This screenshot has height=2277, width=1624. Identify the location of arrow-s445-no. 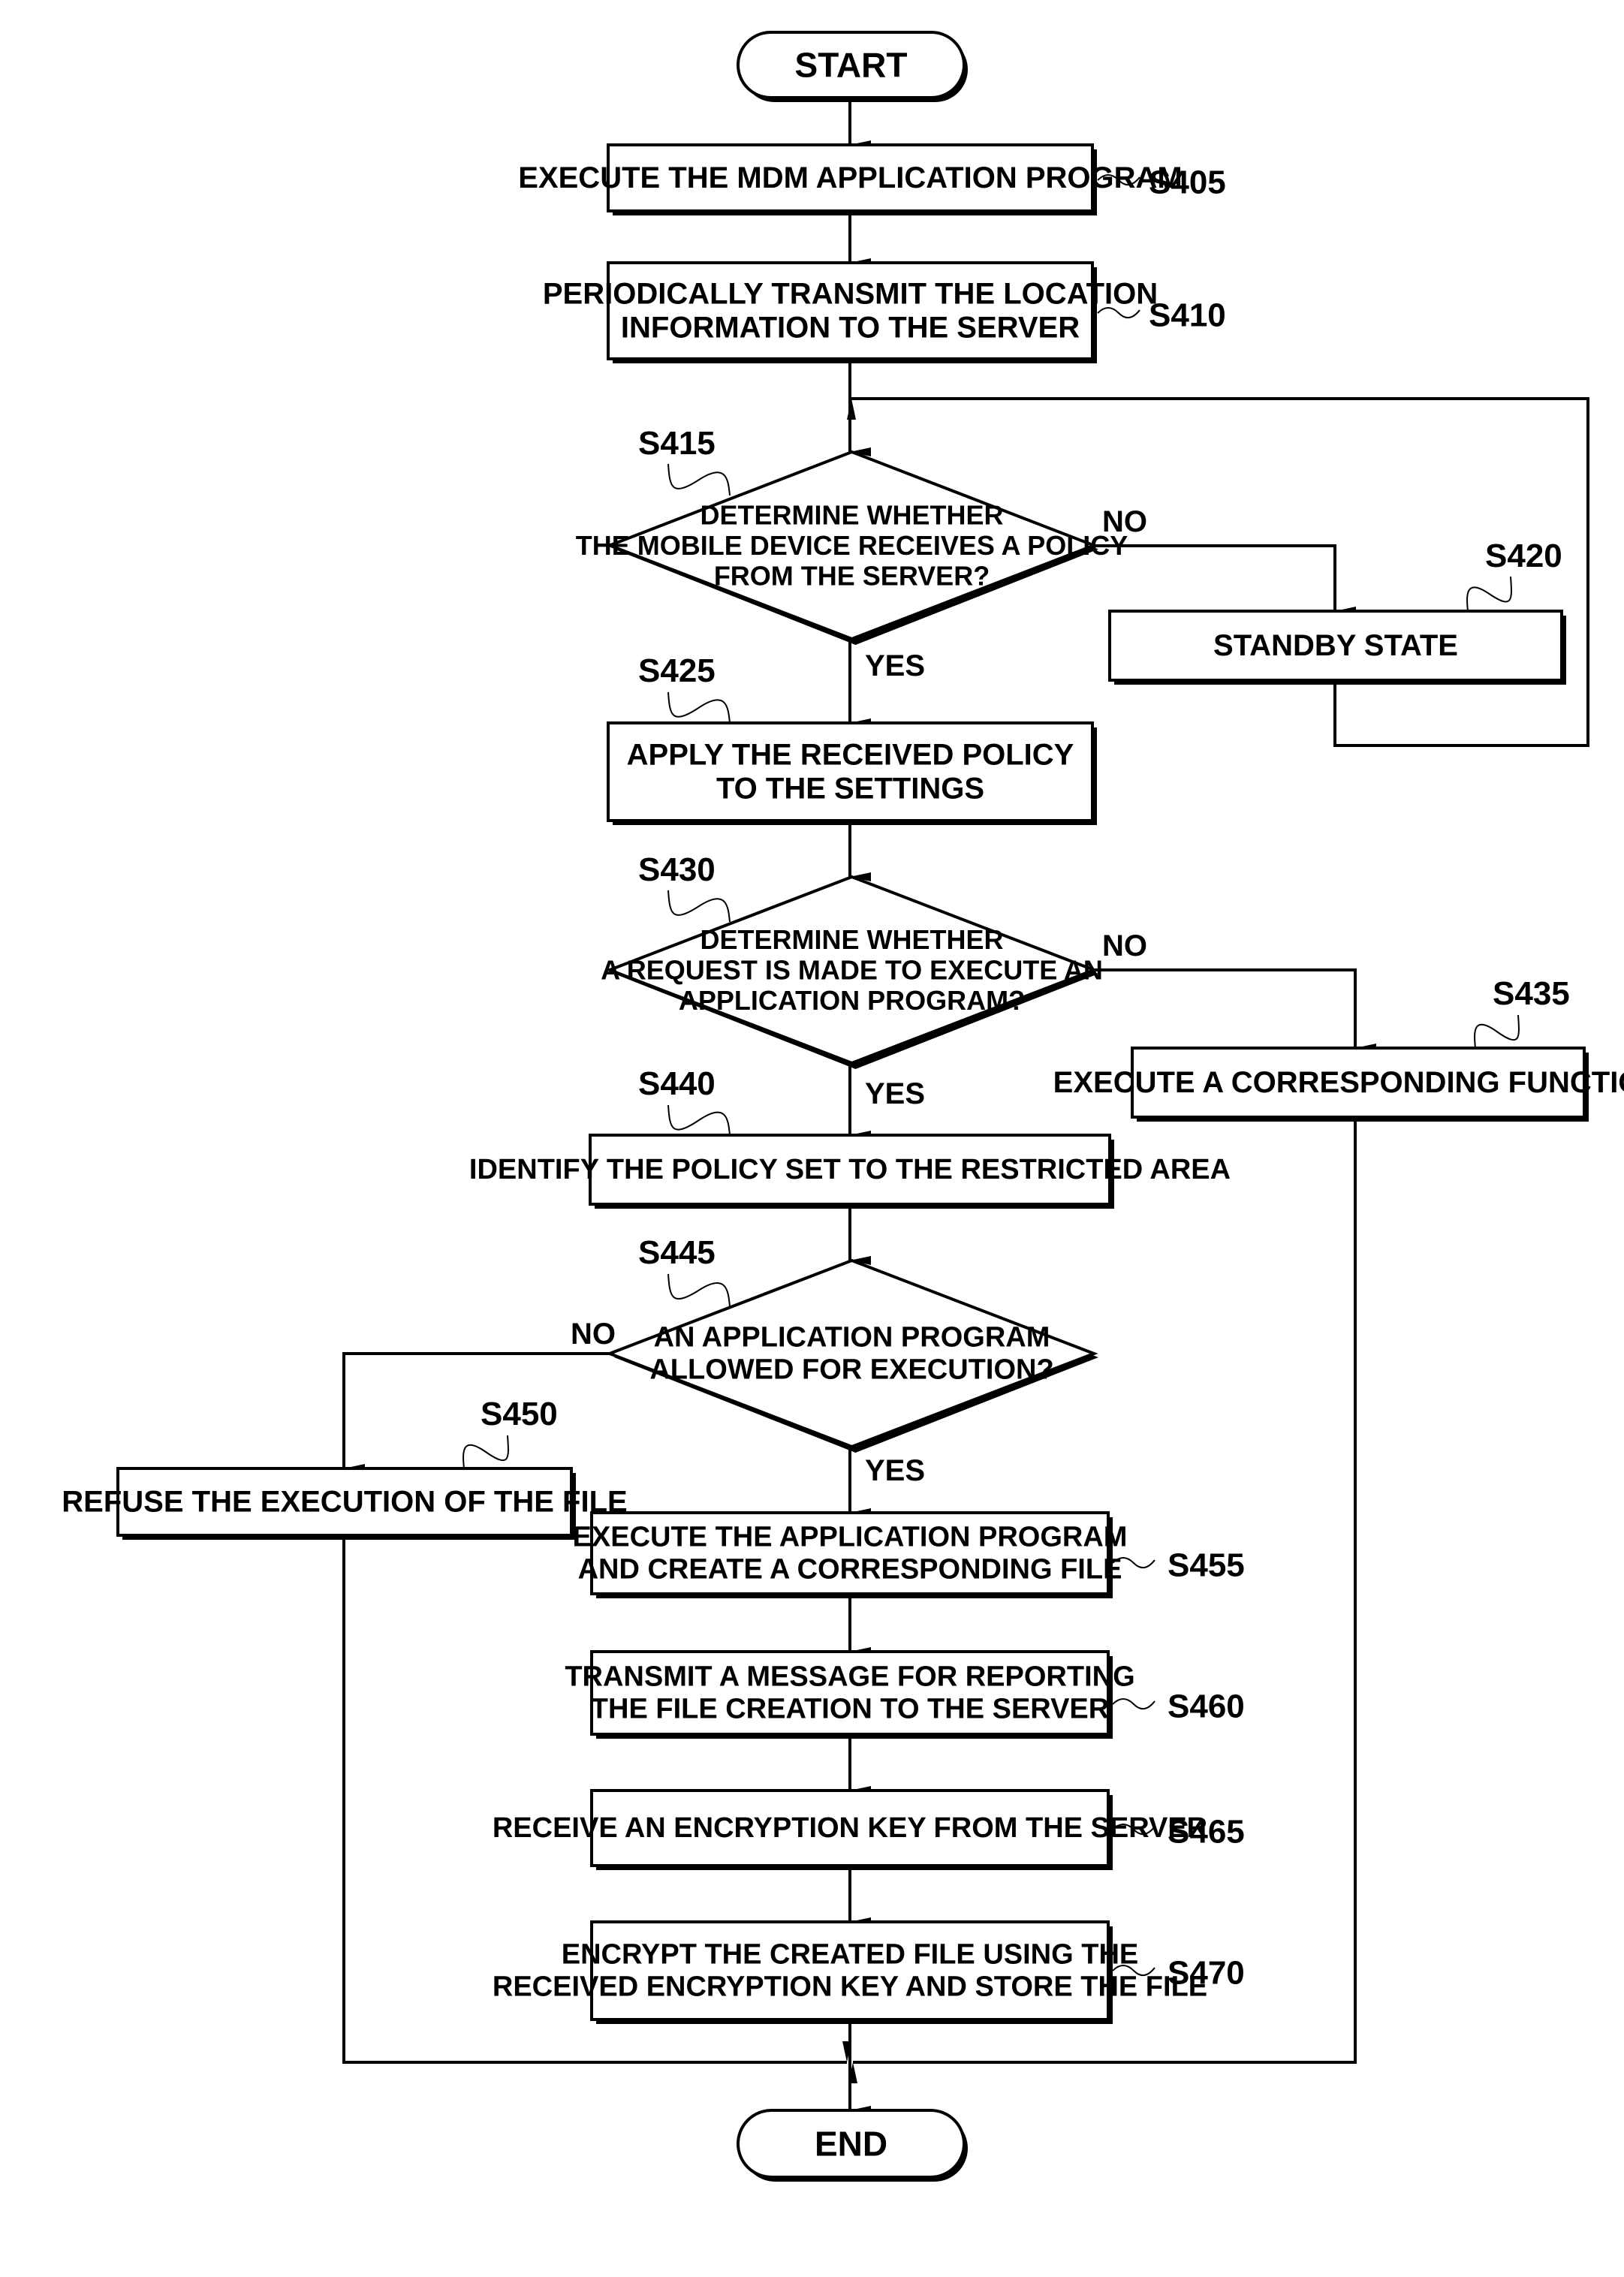
(476, 1413).